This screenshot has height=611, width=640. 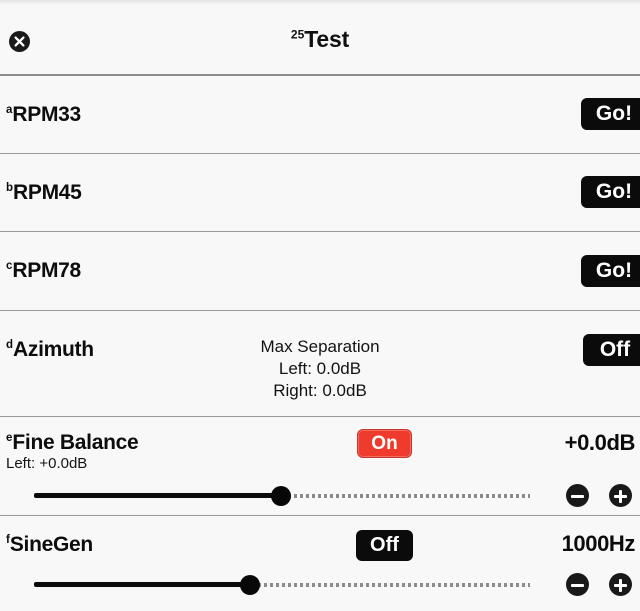 What do you see at coordinates (327, 39) in the screenshot?
I see `page-title-text: Test` at bounding box center [327, 39].